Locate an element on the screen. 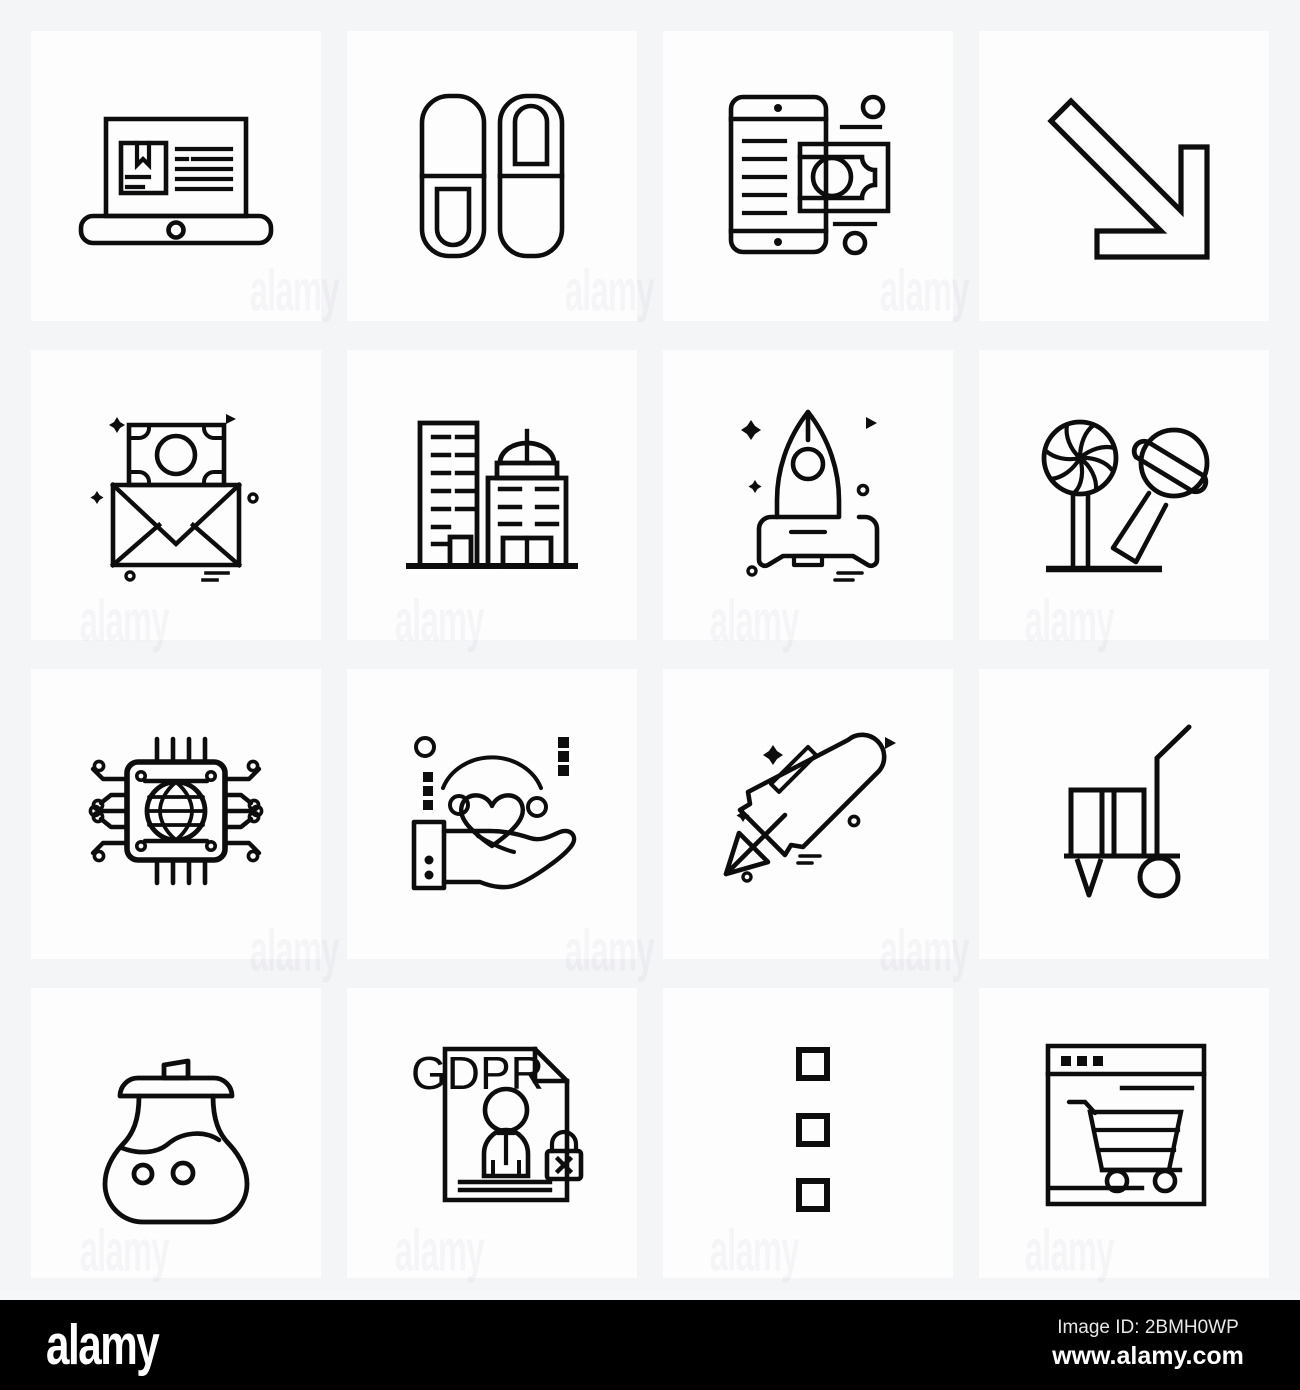 Image resolution: width=1300 pixels, height=1390 pixels. icon-tile-cutter-knife is located at coordinates (808, 814).